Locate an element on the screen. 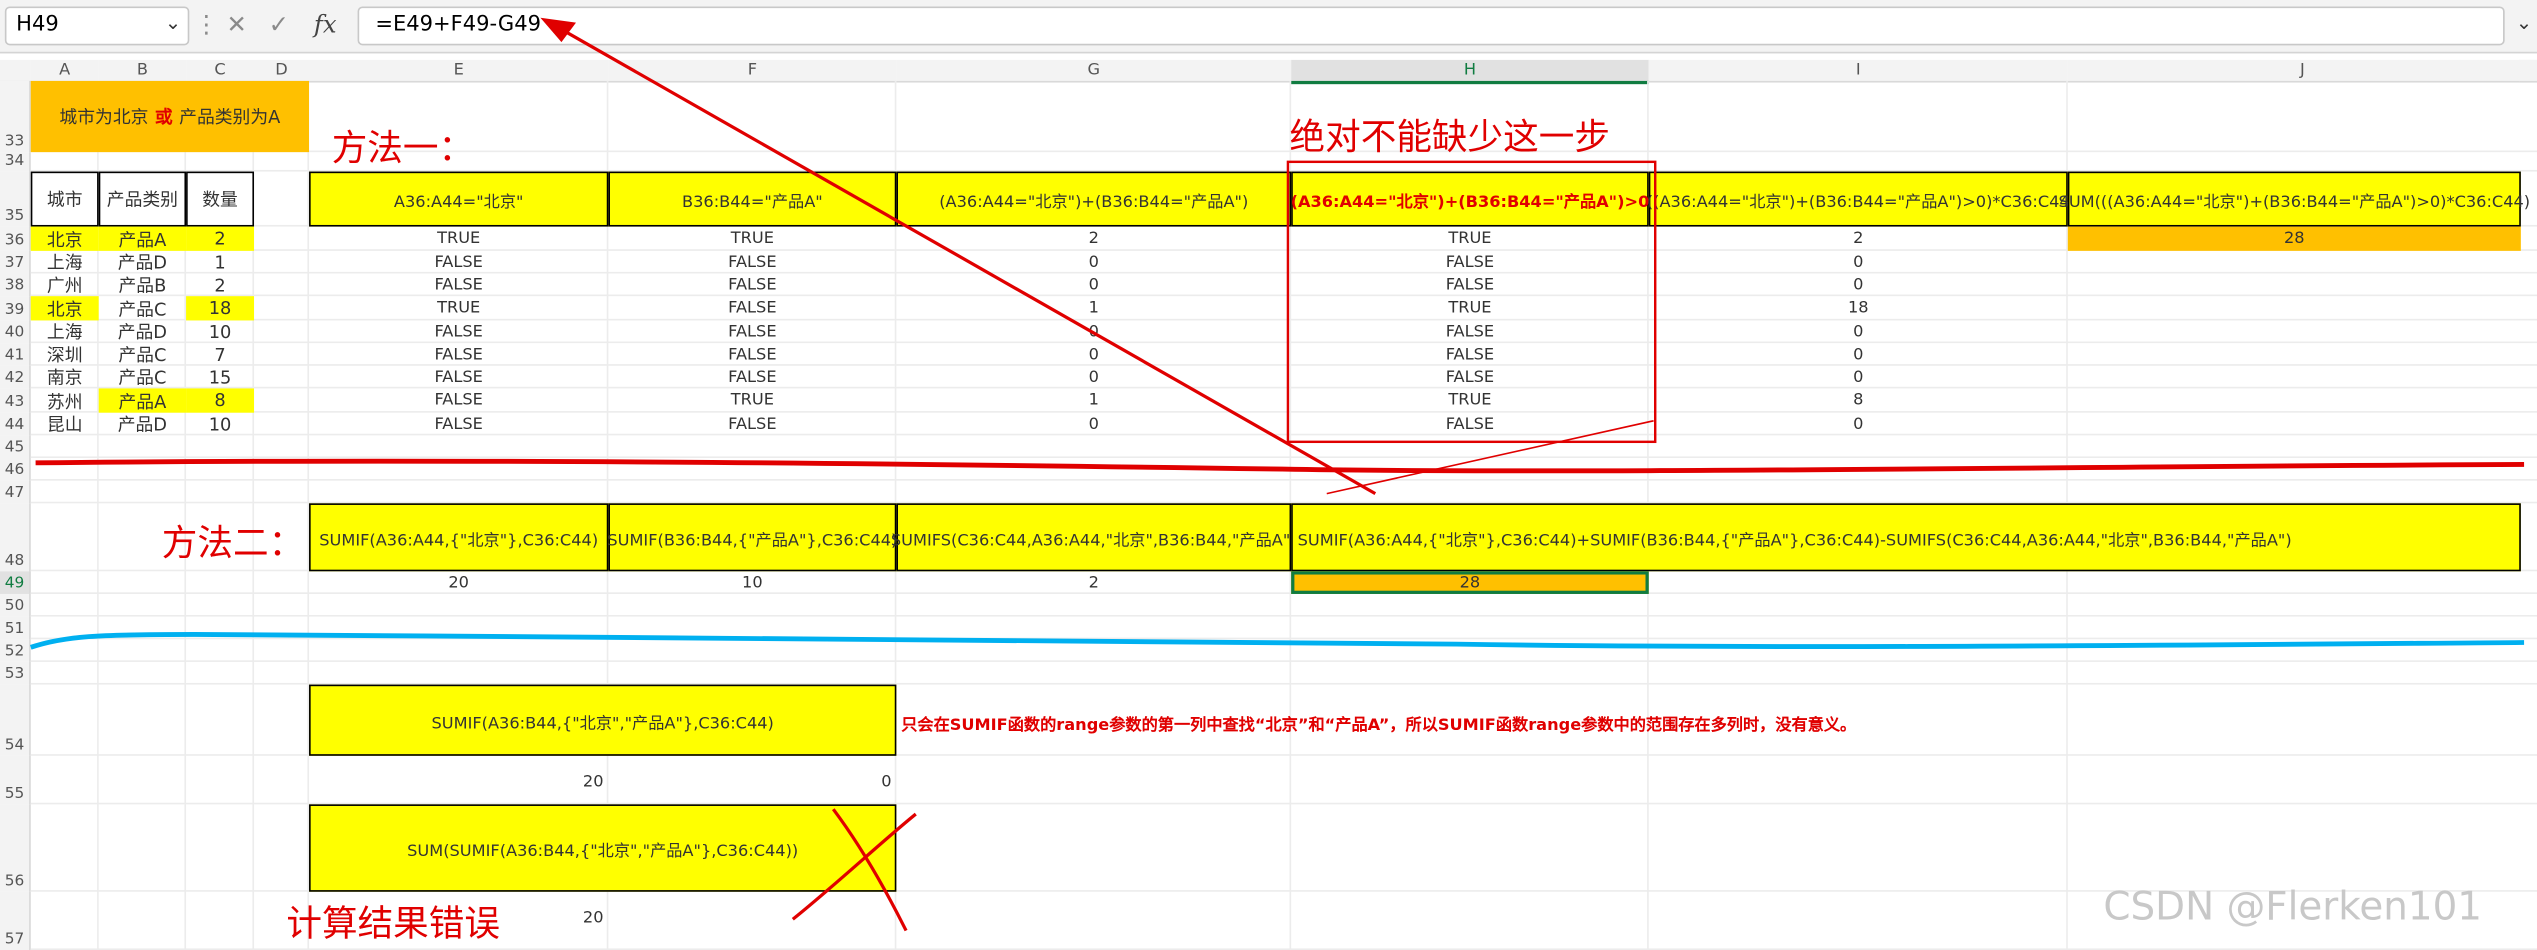 This screenshot has height=950, width=2537. highlight-box is located at coordinates (1471, 302).